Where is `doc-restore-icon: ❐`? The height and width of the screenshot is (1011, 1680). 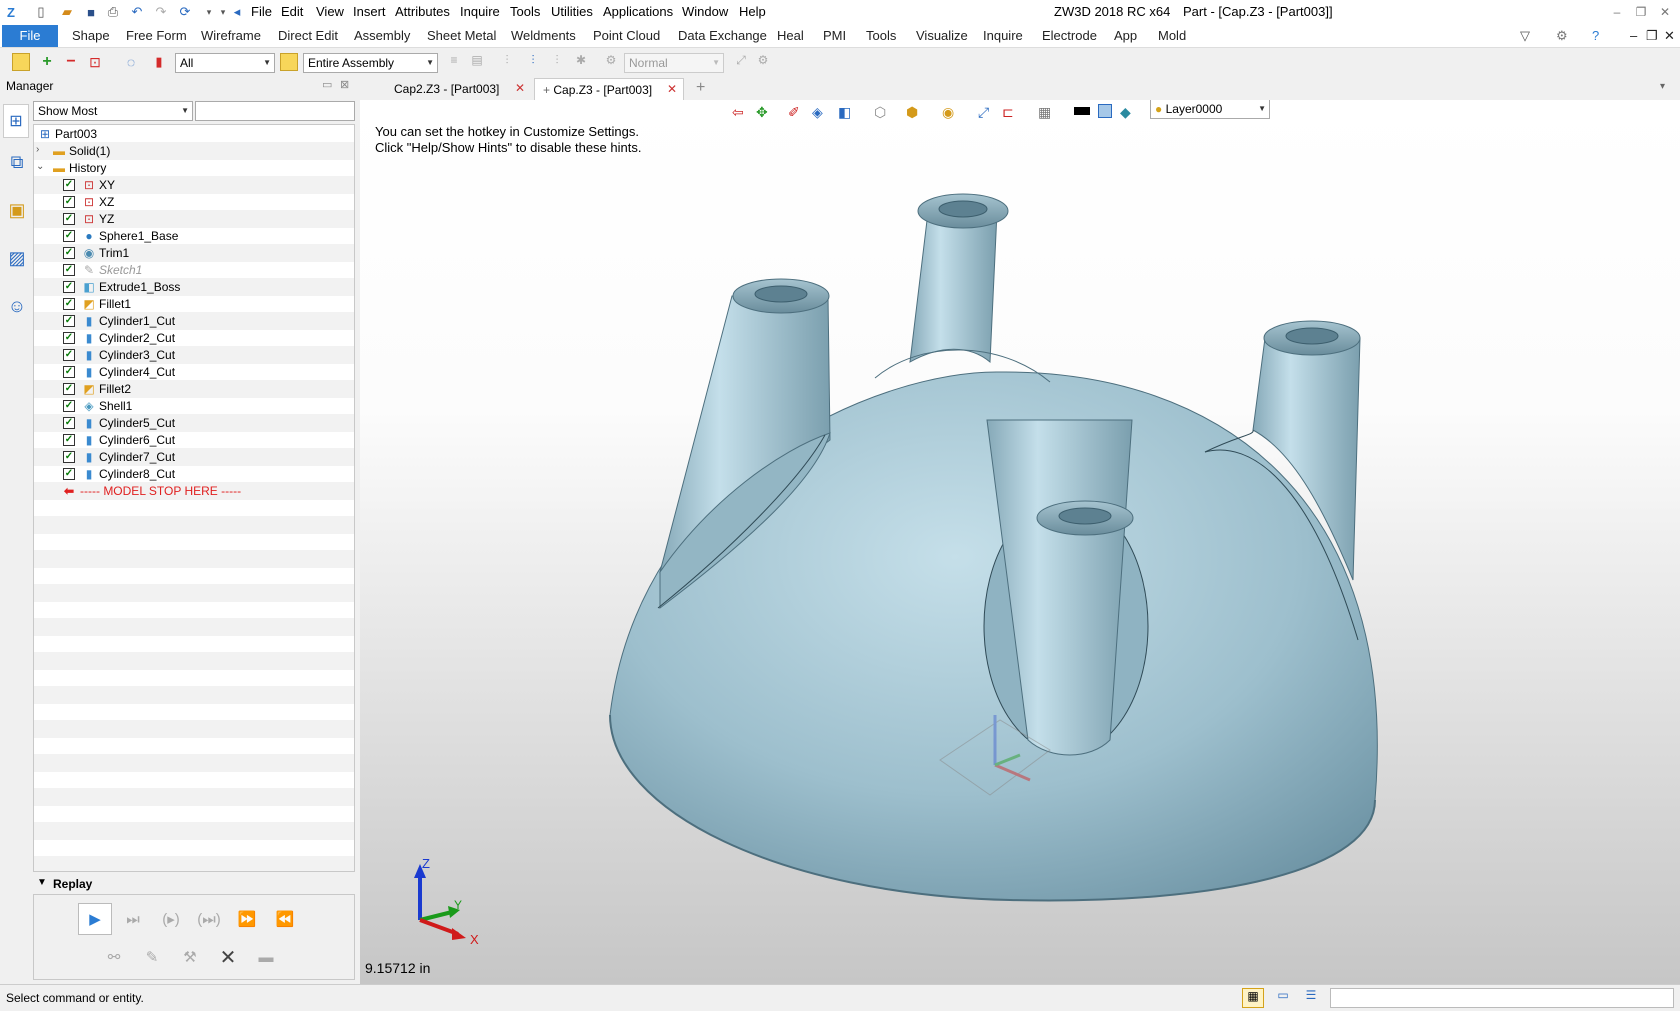
doc-restore-icon: ❐ is located at coordinates (1652, 36).